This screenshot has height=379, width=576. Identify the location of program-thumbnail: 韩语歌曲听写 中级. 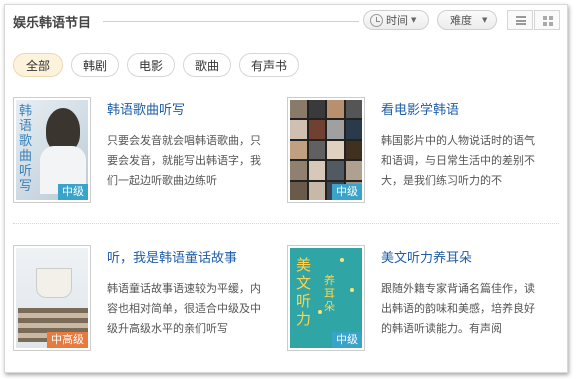
(52, 150).